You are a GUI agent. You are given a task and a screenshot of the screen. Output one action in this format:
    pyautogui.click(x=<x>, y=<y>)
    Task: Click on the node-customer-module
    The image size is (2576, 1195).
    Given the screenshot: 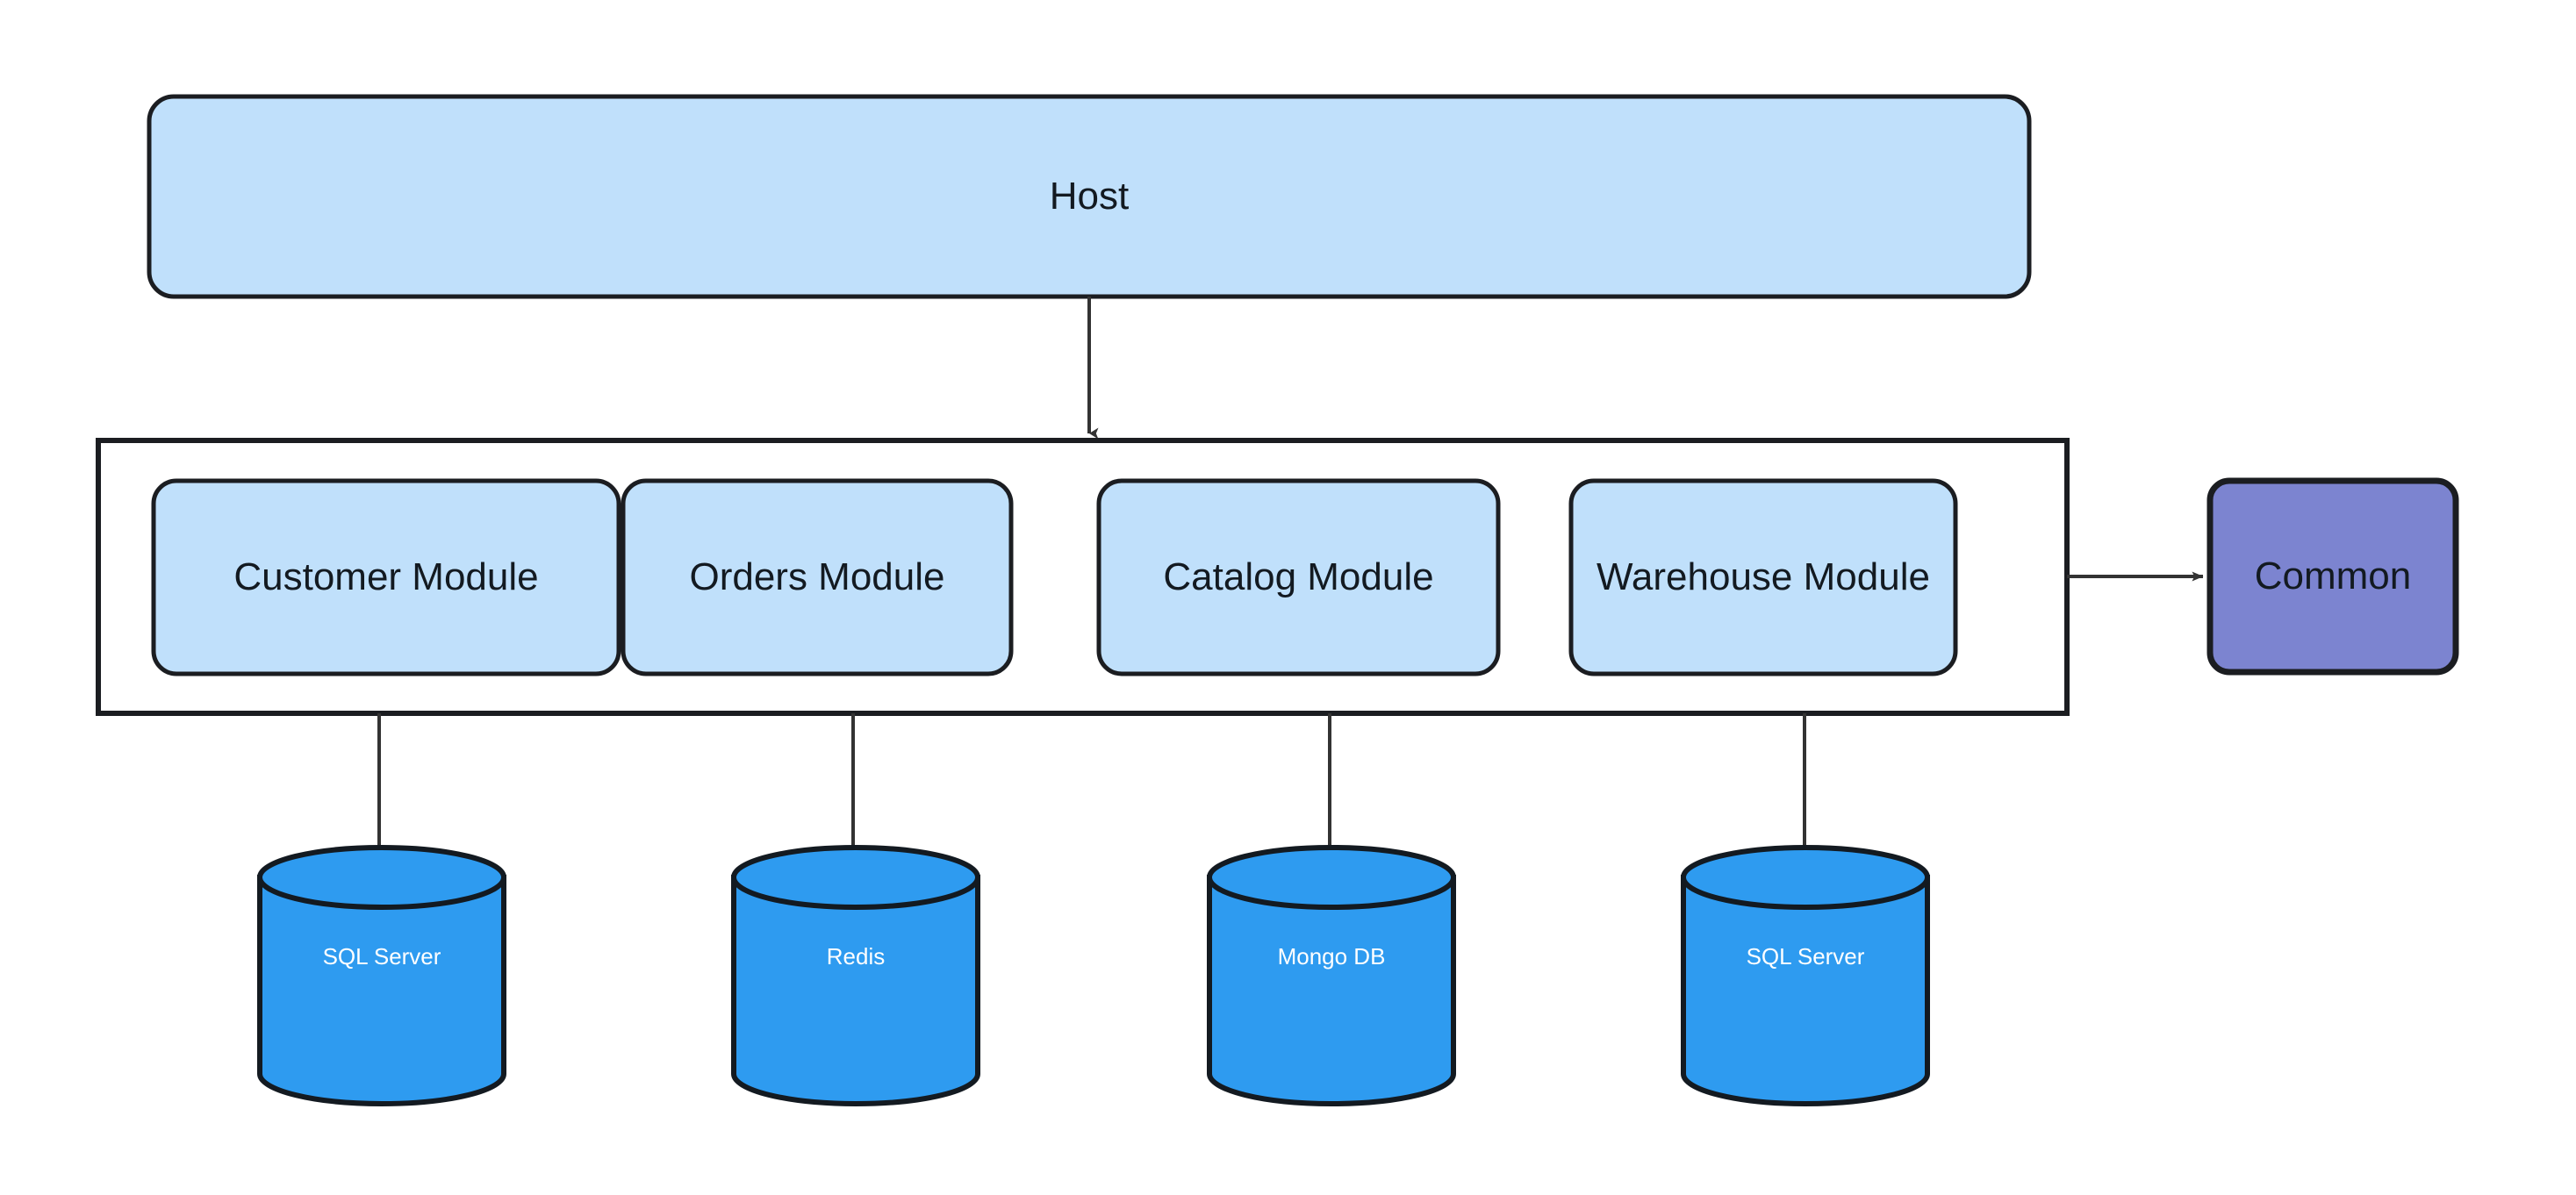 What is the action you would take?
    pyautogui.click(x=386, y=577)
    